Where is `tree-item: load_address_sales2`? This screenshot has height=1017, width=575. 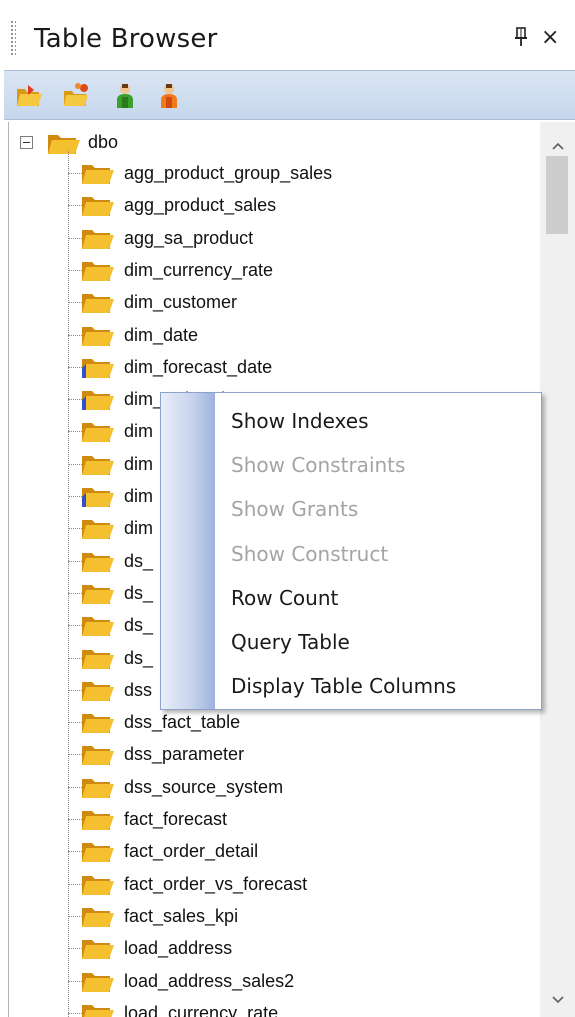
tree-item: load_address_sales2 is located at coordinates (270, 981).